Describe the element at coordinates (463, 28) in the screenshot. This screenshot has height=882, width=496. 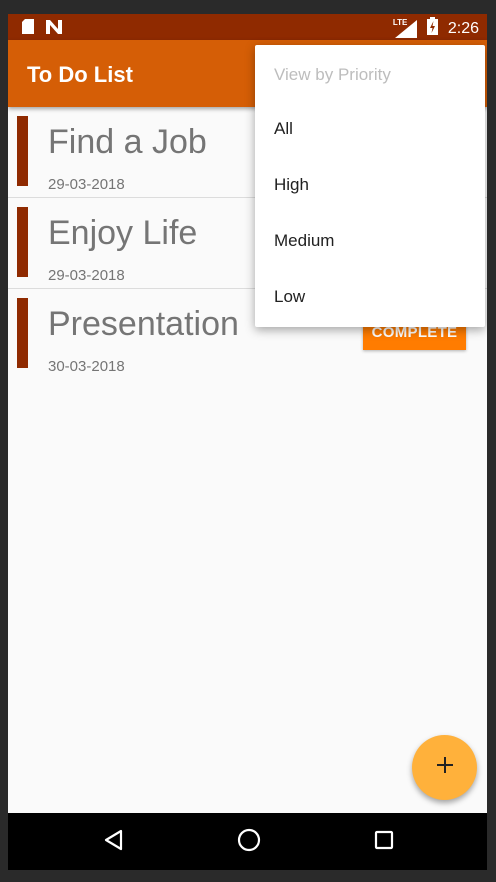
I see `clock: 2:26` at that location.